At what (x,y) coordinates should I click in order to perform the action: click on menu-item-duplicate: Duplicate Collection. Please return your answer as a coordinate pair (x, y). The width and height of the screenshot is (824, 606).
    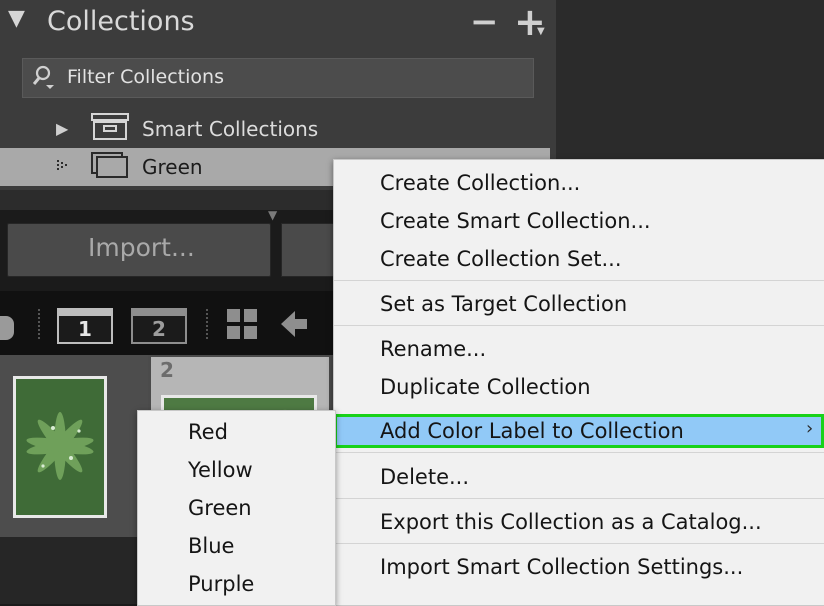
    Looking at the image, I should click on (485, 387).